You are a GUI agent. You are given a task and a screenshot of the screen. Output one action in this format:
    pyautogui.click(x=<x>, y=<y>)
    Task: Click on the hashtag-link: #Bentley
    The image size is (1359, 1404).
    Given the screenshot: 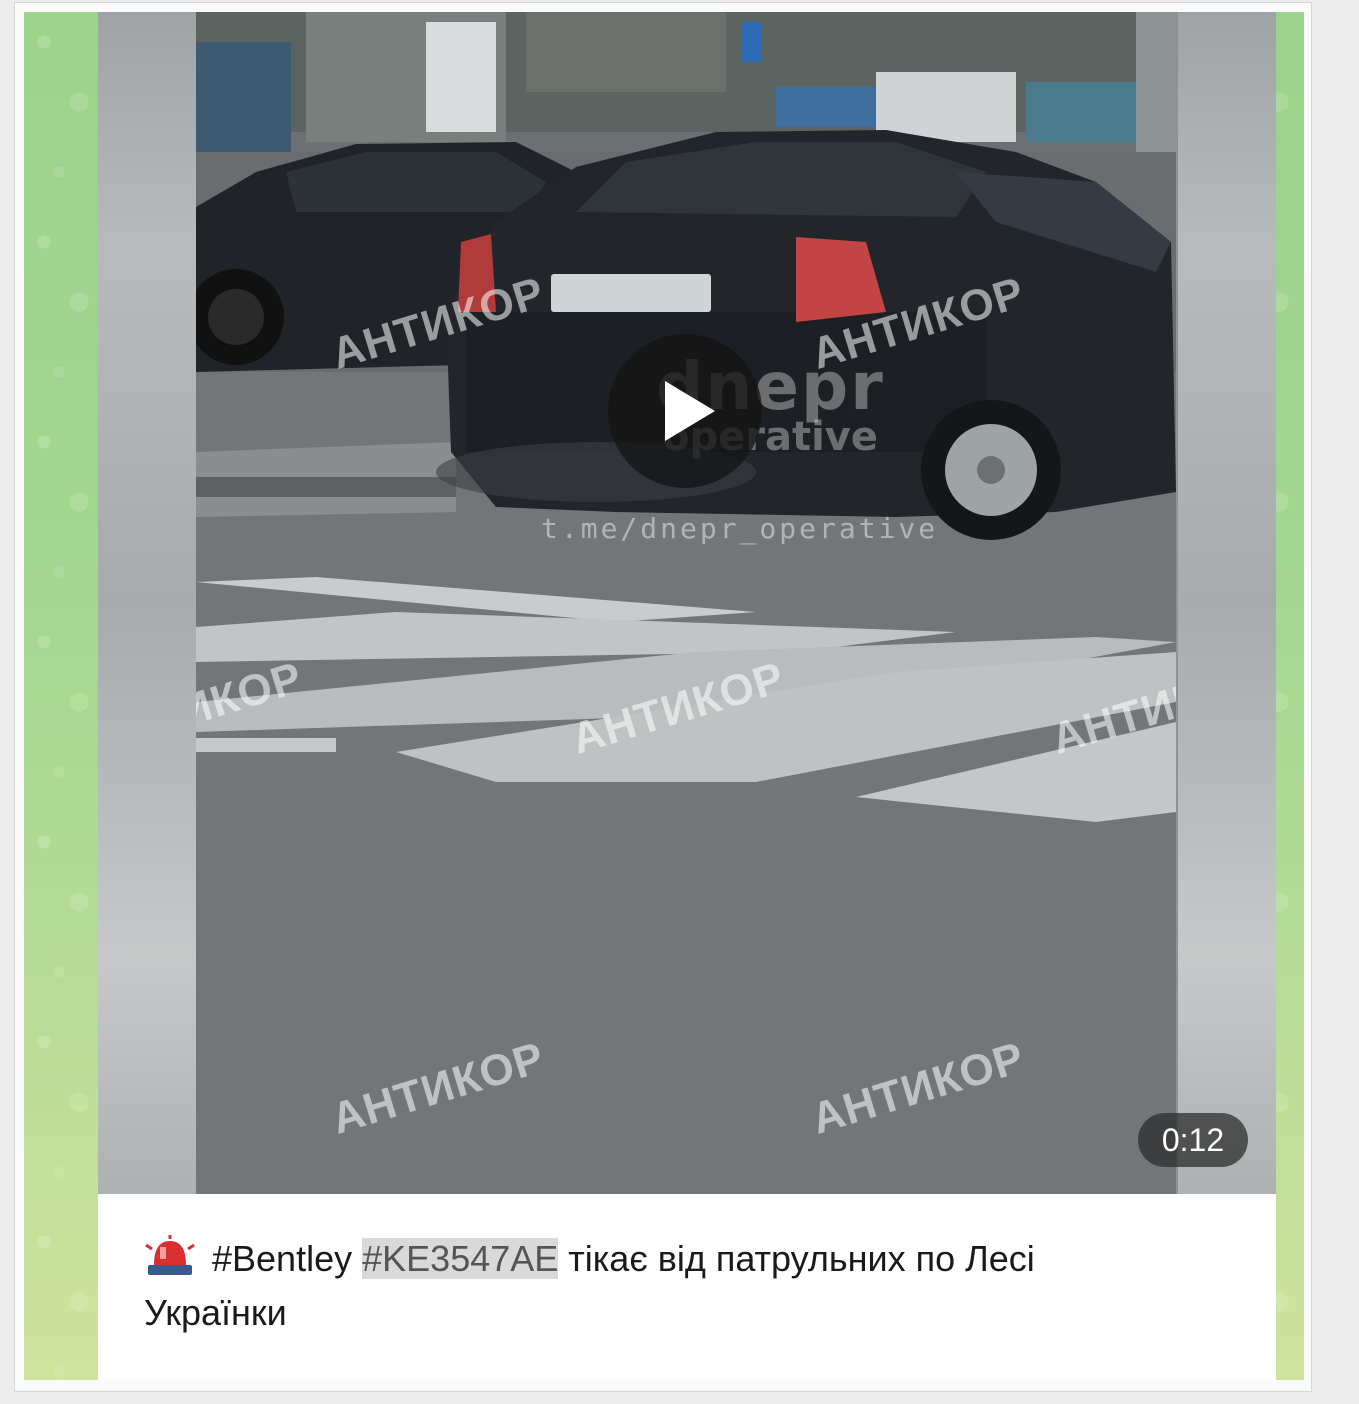 What is the action you would take?
    pyautogui.click(x=282, y=1258)
    